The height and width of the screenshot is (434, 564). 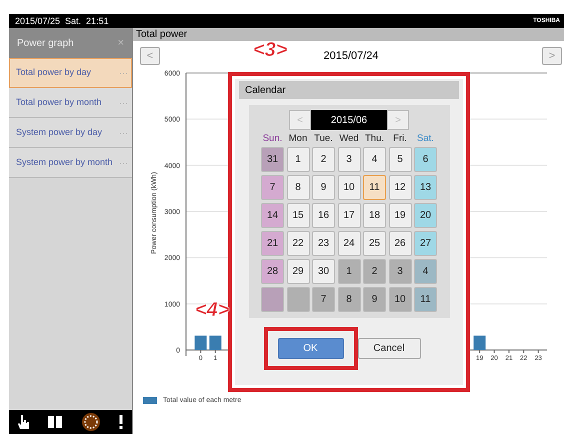 What do you see at coordinates (24, 422) in the screenshot?
I see `hand-pointer-icon` at bounding box center [24, 422].